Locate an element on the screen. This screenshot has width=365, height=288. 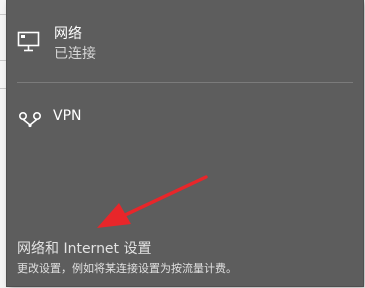
annotation-arrow-icon is located at coordinates (152, 201).